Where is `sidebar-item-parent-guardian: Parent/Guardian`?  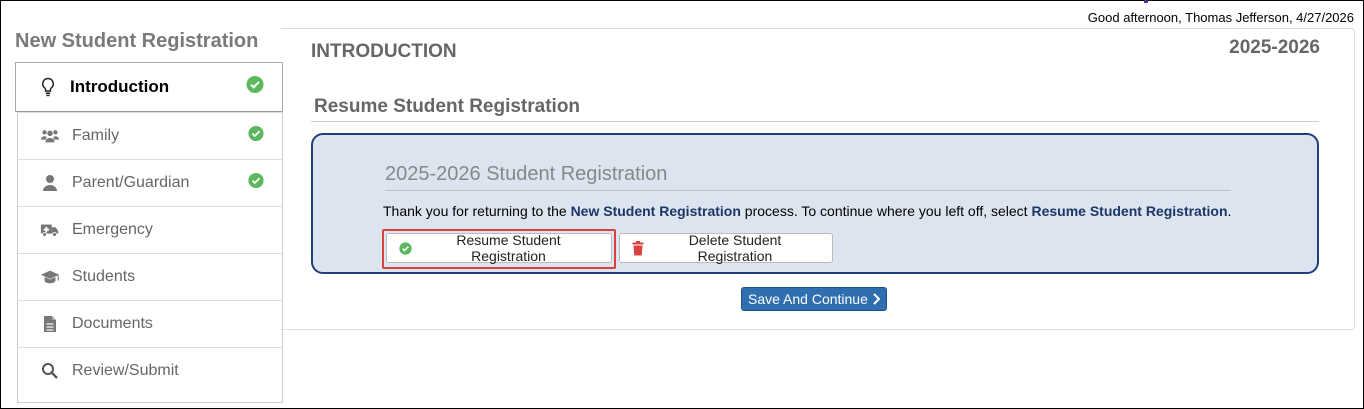
sidebar-item-parent-guardian: Parent/Guardian is located at coordinates (150, 182).